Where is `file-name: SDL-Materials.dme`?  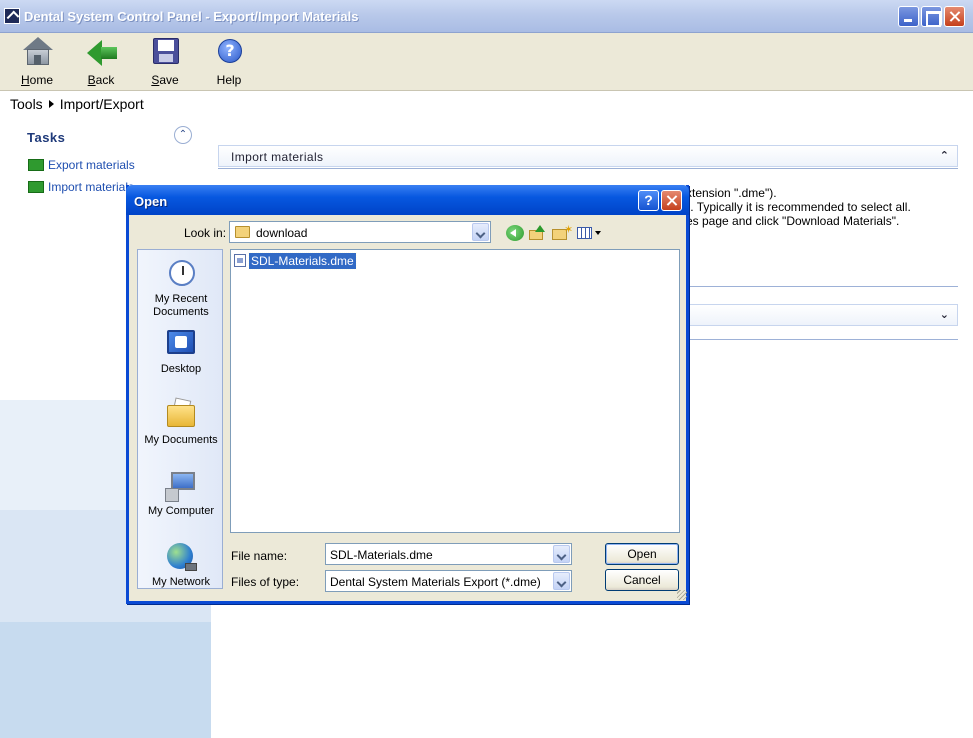
file-name: SDL-Materials.dme is located at coordinates (302, 261).